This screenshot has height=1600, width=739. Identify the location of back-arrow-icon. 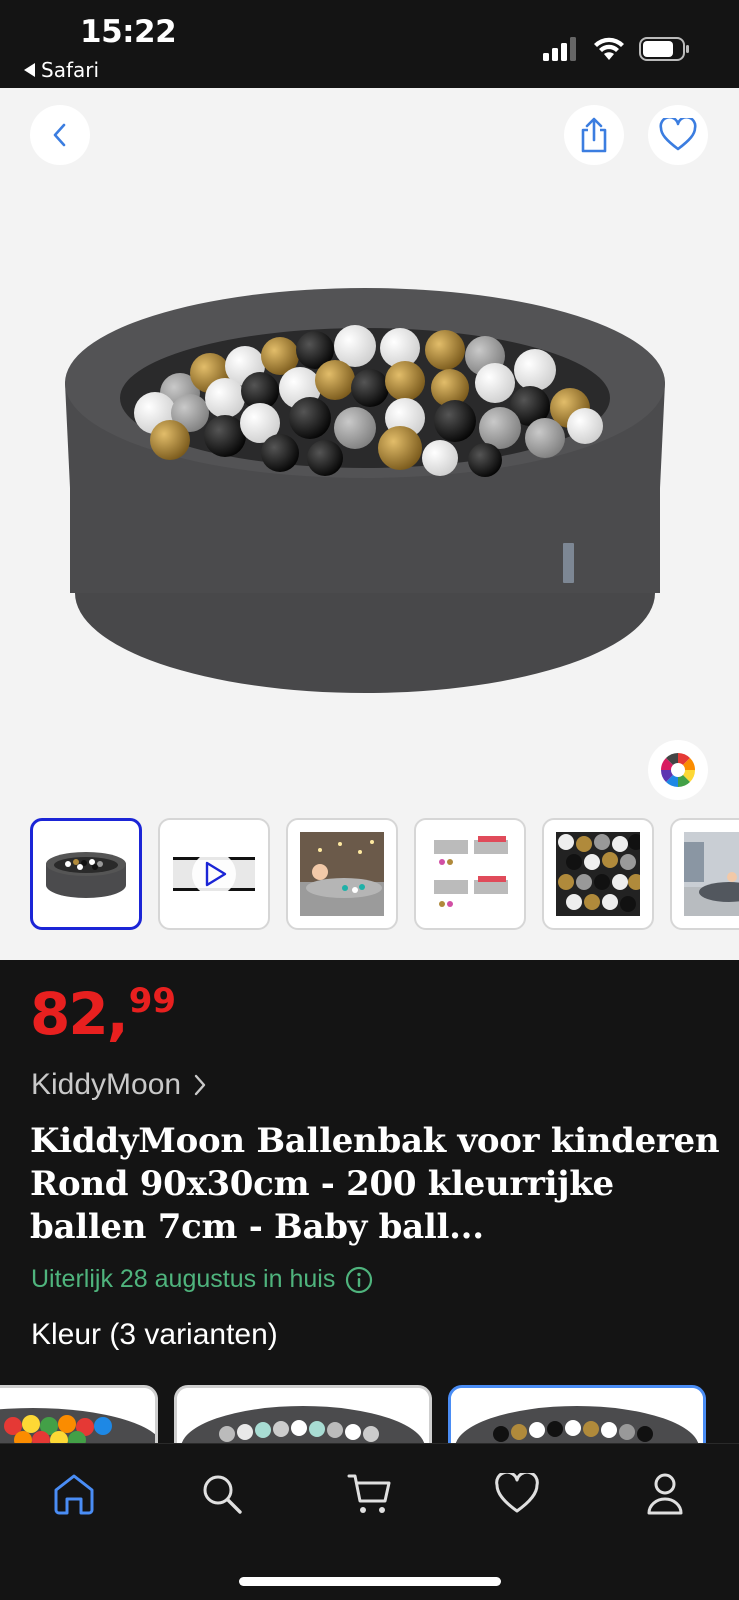
(29, 70).